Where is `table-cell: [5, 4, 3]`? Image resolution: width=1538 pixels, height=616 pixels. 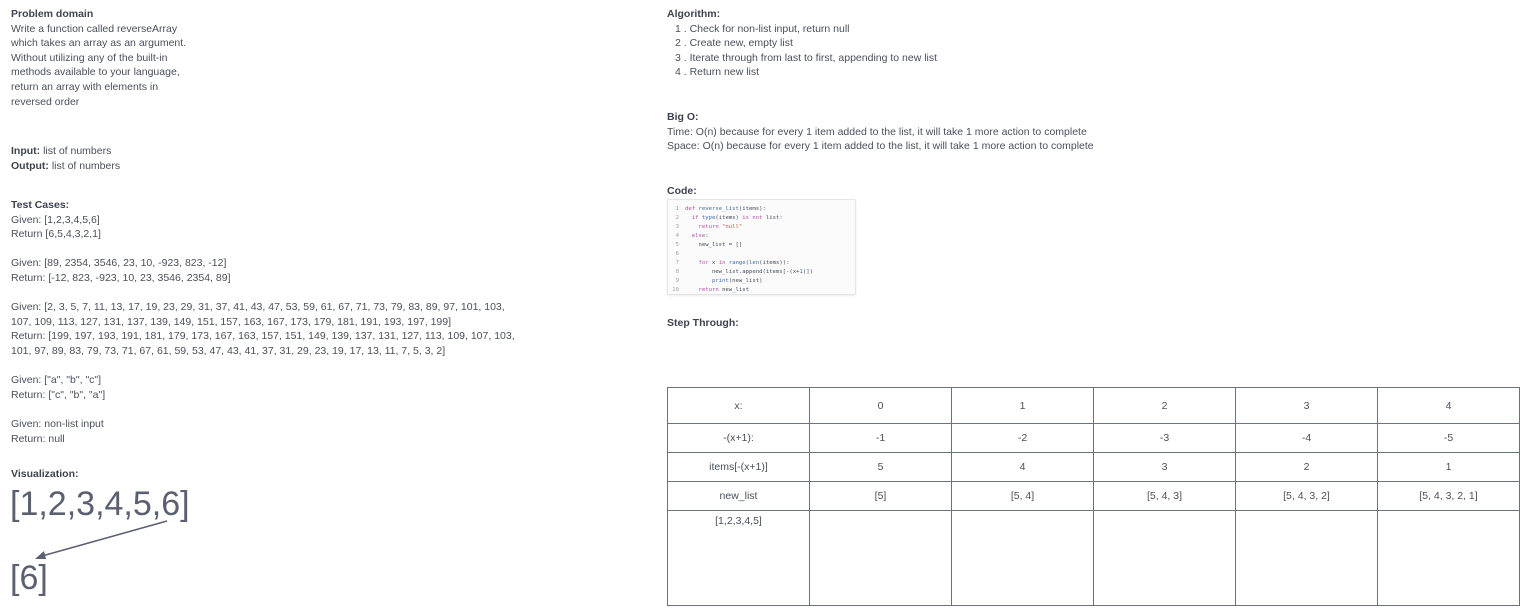
table-cell: [5, 4, 3] is located at coordinates (1164, 496).